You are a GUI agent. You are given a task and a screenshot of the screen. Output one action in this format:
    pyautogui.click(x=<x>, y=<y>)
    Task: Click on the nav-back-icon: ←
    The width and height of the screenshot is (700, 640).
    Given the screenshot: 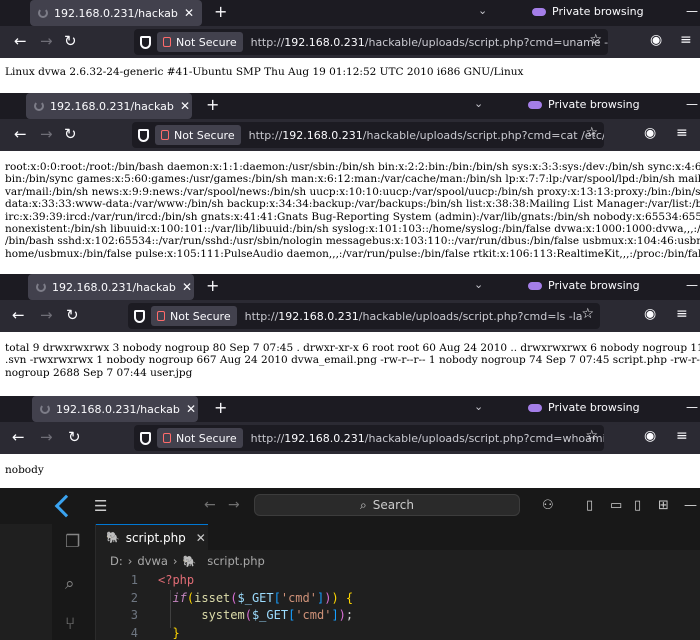 What is the action you would take?
    pyautogui.click(x=210, y=505)
    